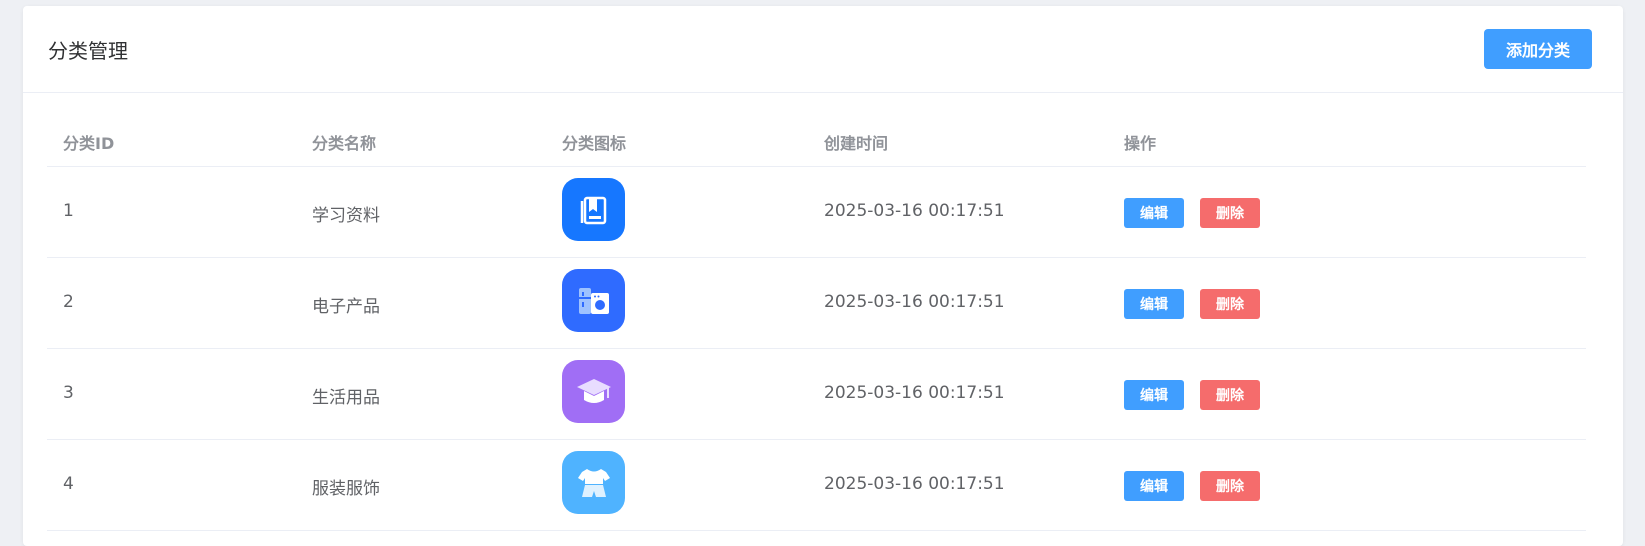  Describe the element at coordinates (593, 391) in the screenshot. I see `graduation-cap-icon` at that location.